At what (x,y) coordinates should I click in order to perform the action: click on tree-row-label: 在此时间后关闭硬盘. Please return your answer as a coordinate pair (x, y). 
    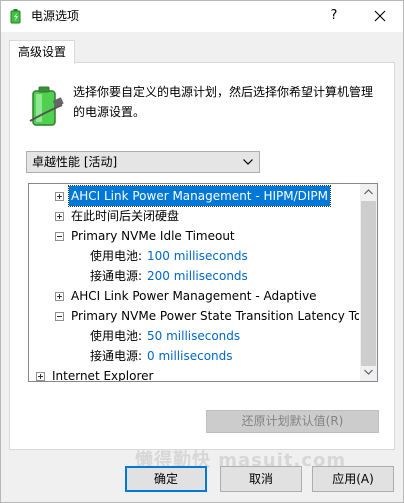
    Looking at the image, I should click on (125, 216).